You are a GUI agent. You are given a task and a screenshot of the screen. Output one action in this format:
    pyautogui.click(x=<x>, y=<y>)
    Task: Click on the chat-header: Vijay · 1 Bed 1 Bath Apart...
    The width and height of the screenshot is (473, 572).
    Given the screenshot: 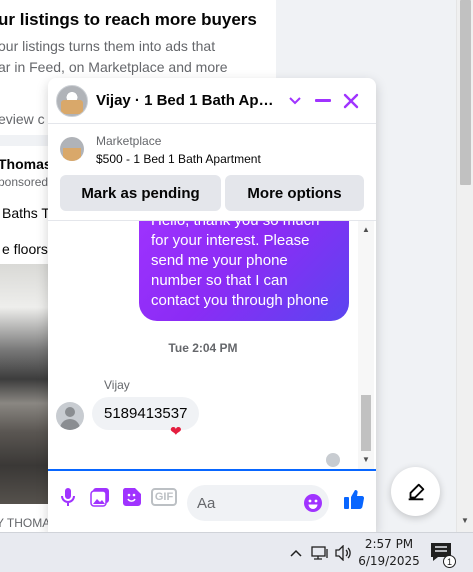 What is the action you would take?
    pyautogui.click(x=212, y=101)
    